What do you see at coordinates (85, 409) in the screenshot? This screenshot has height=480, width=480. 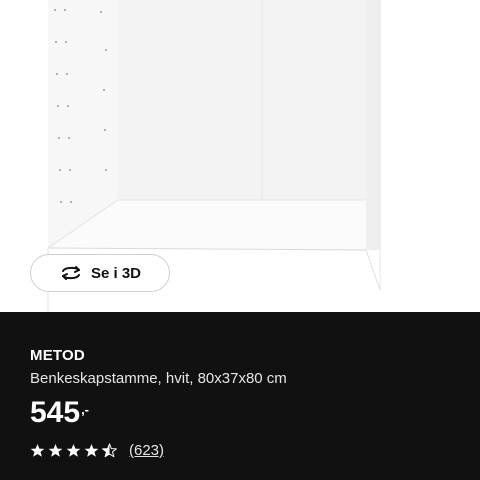 I see `price-suffix: ,-` at bounding box center [85, 409].